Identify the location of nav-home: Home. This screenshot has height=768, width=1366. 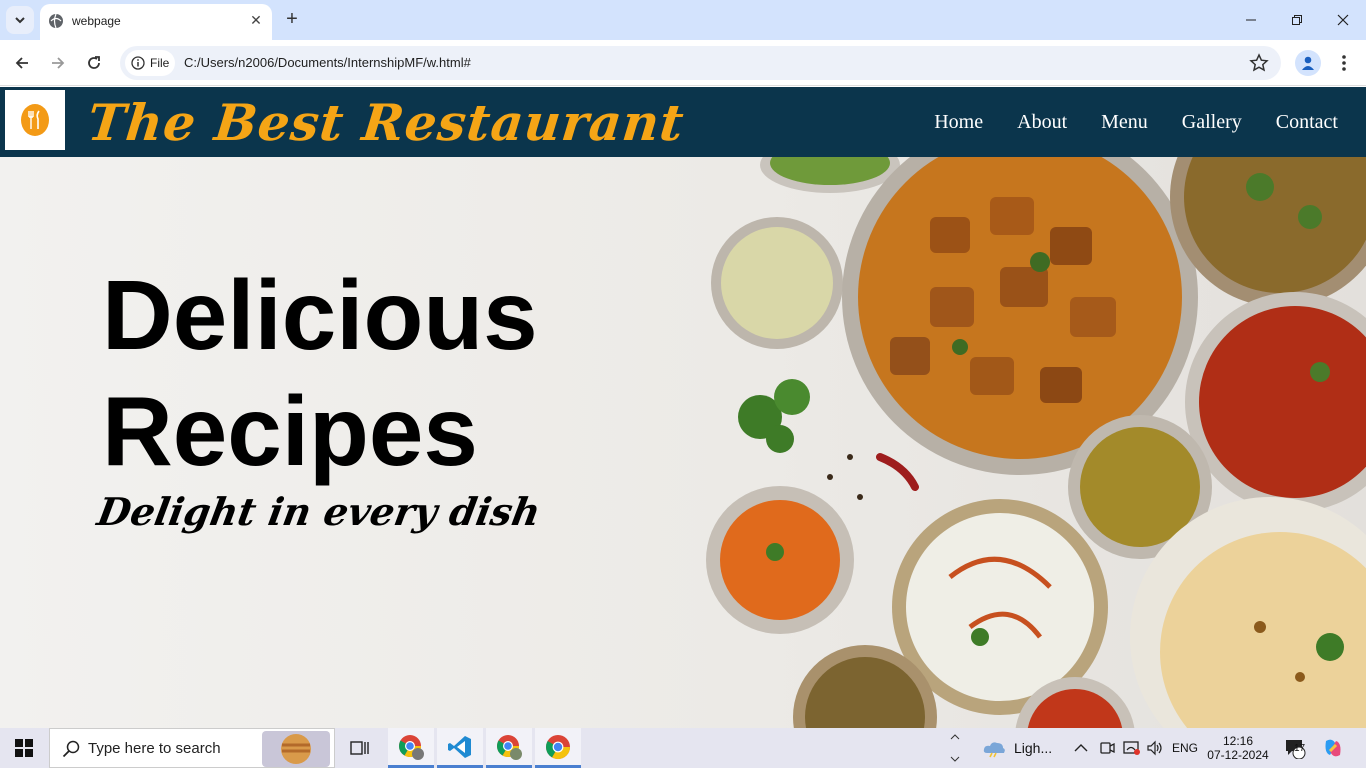
(958, 122).